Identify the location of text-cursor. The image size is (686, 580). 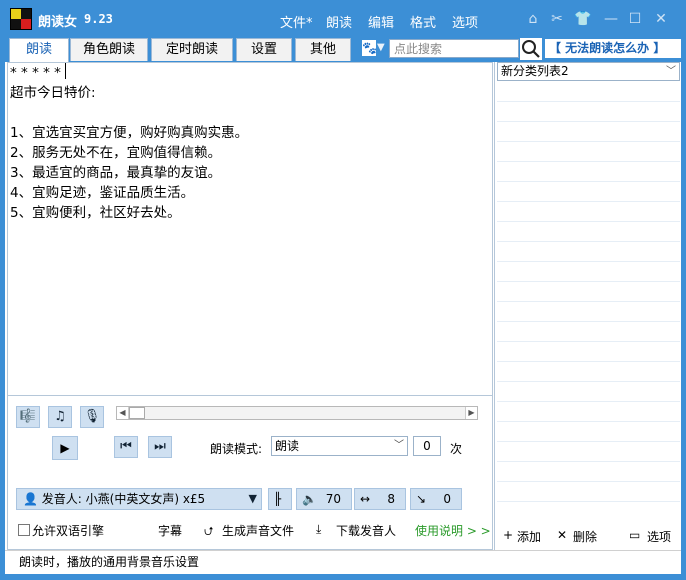
(66, 71).